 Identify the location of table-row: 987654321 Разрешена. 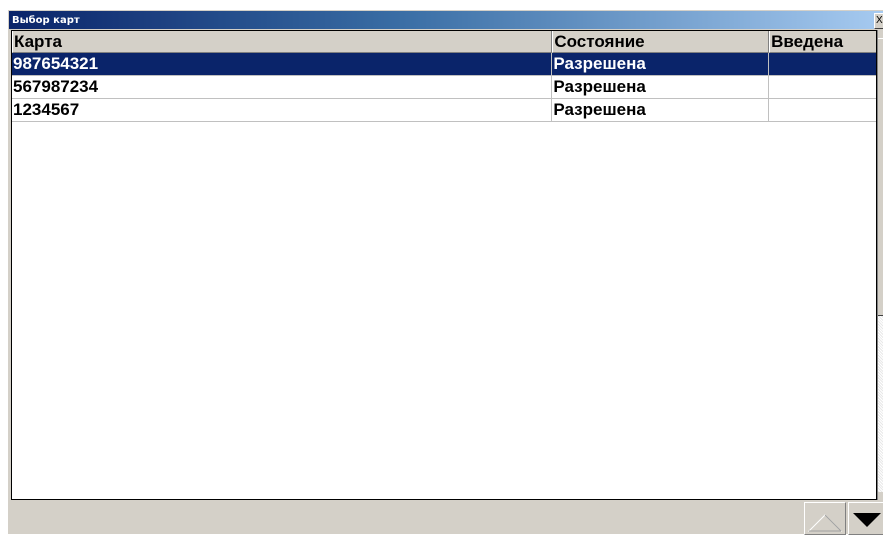
(444, 64).